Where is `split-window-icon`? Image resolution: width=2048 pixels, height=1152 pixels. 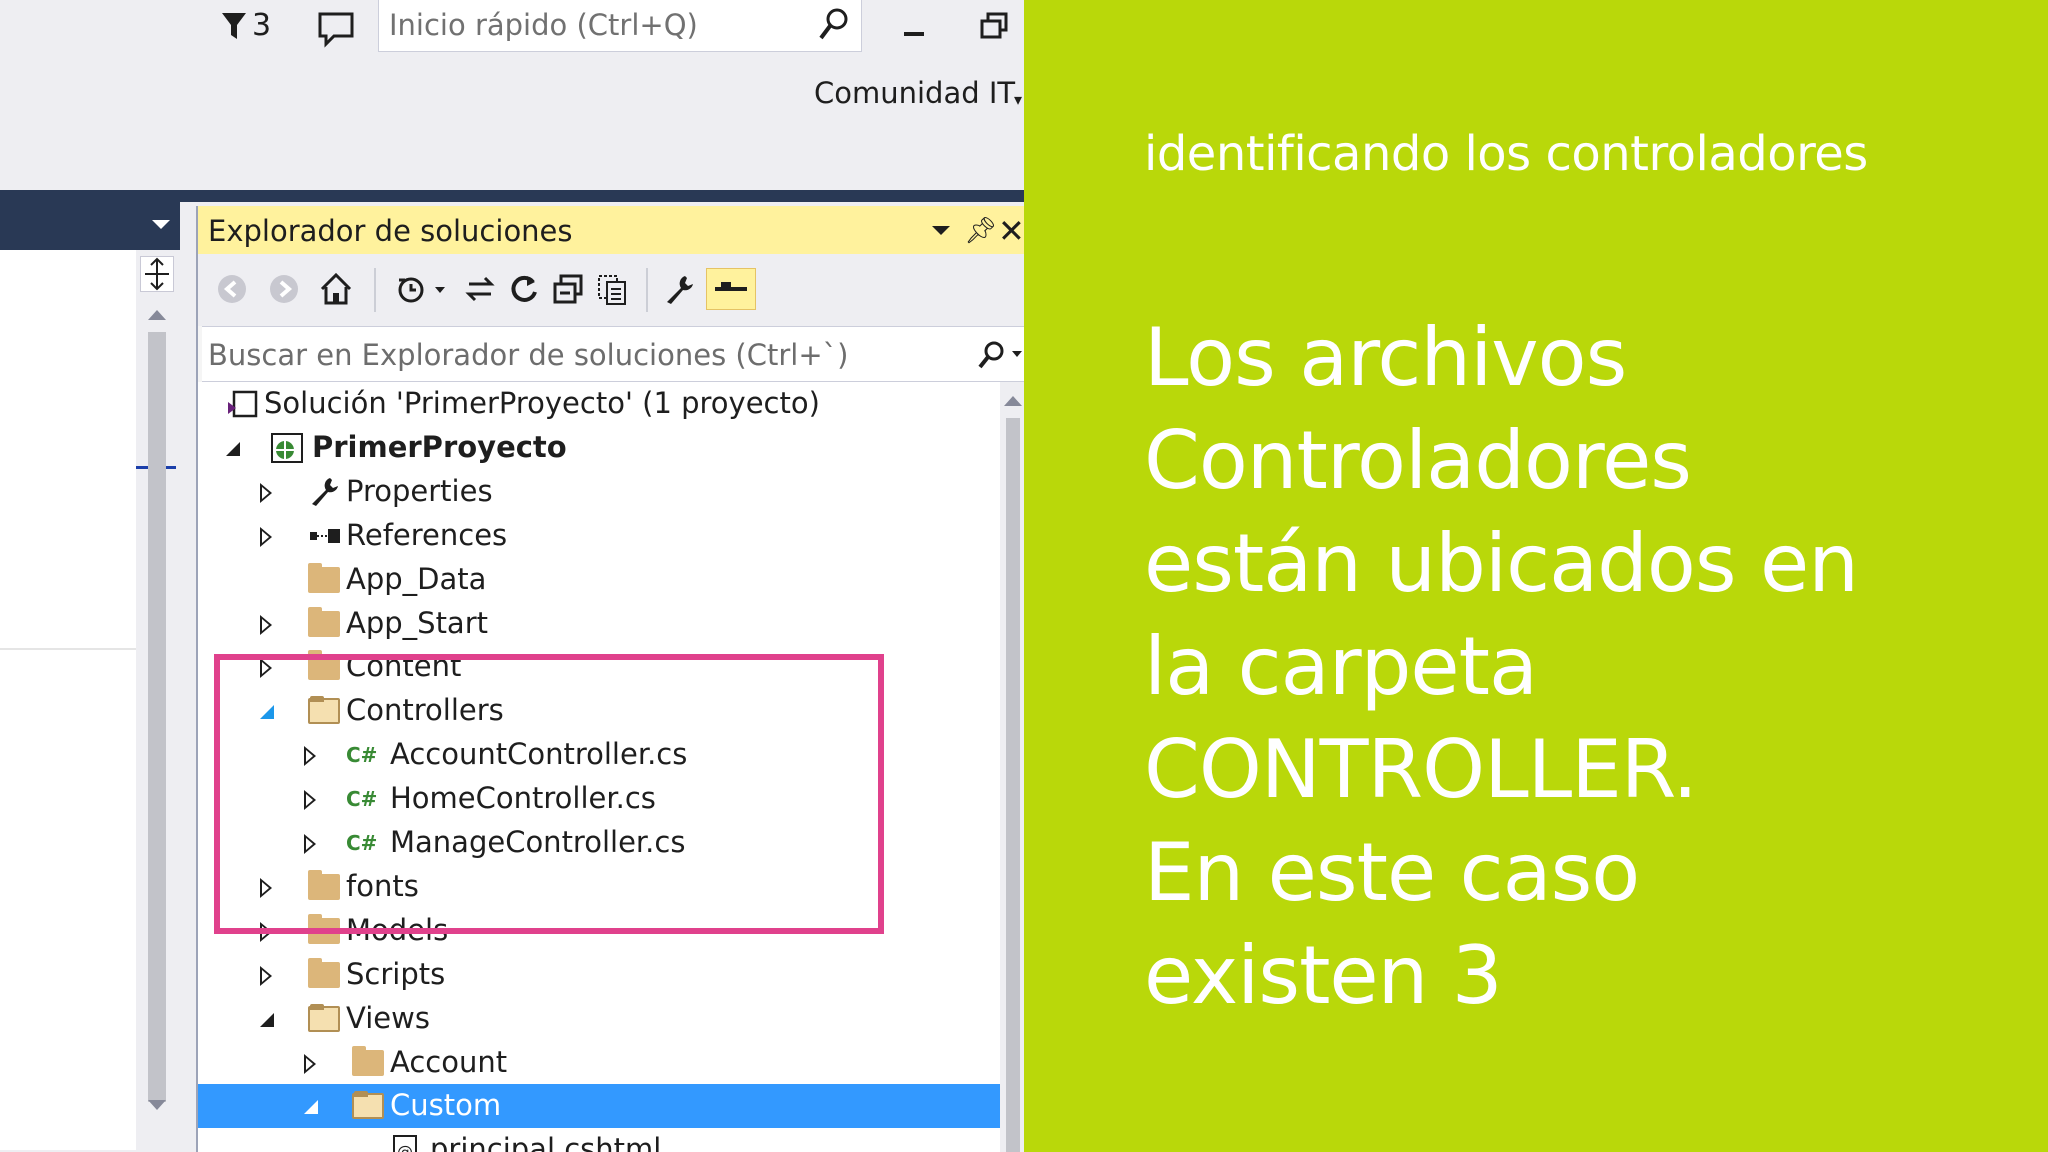
split-window-icon is located at coordinates (157, 274).